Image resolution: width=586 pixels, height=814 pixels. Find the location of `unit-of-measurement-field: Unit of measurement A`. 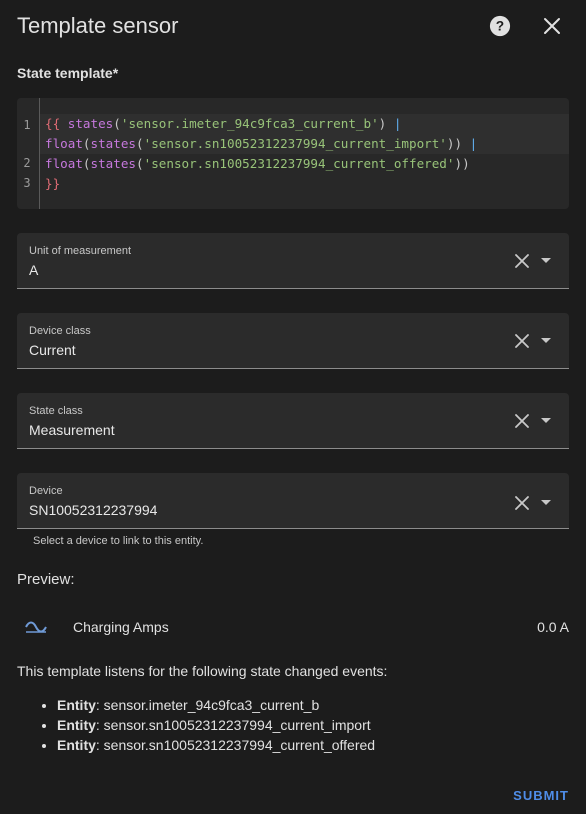

unit-of-measurement-field: Unit of measurement A is located at coordinates (293, 261).